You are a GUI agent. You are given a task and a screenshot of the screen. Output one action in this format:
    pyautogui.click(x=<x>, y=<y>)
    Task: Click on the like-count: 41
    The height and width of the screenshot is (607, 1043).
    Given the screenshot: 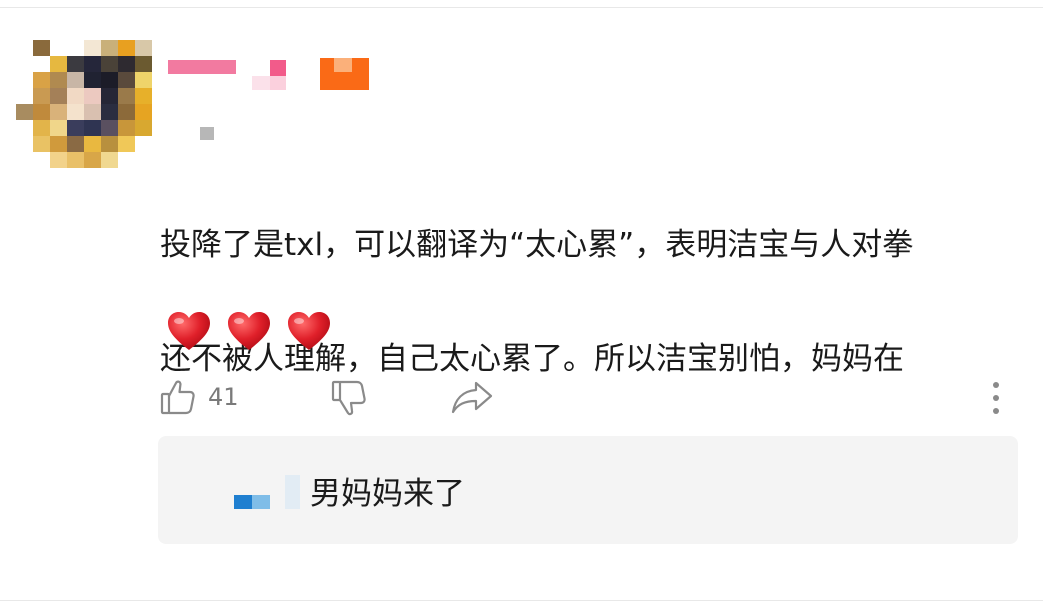 What is the action you would take?
    pyautogui.click(x=223, y=397)
    